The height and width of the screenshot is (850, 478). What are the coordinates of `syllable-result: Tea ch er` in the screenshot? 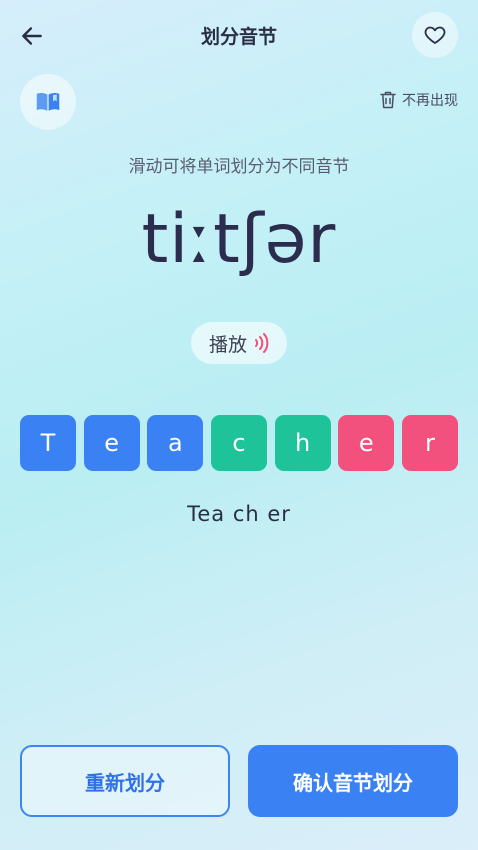 It's located at (239, 514).